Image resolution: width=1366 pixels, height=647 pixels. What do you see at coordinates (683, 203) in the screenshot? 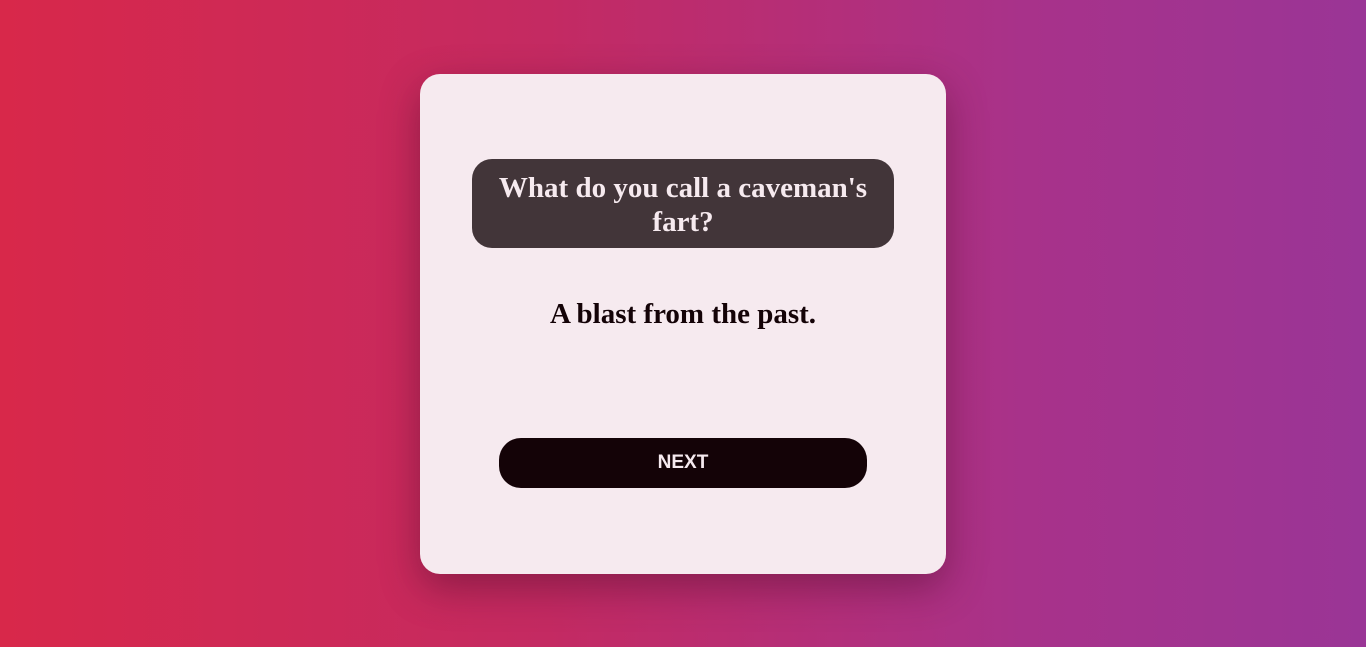
I see `joke-question: What do you call a caveman's fart?` at bounding box center [683, 203].